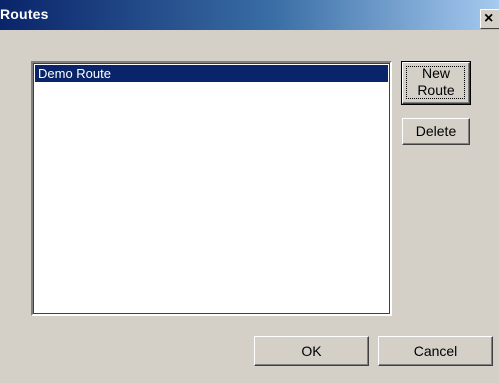 This screenshot has width=499, height=383. I want to click on close-button: ×, so click(489, 19).